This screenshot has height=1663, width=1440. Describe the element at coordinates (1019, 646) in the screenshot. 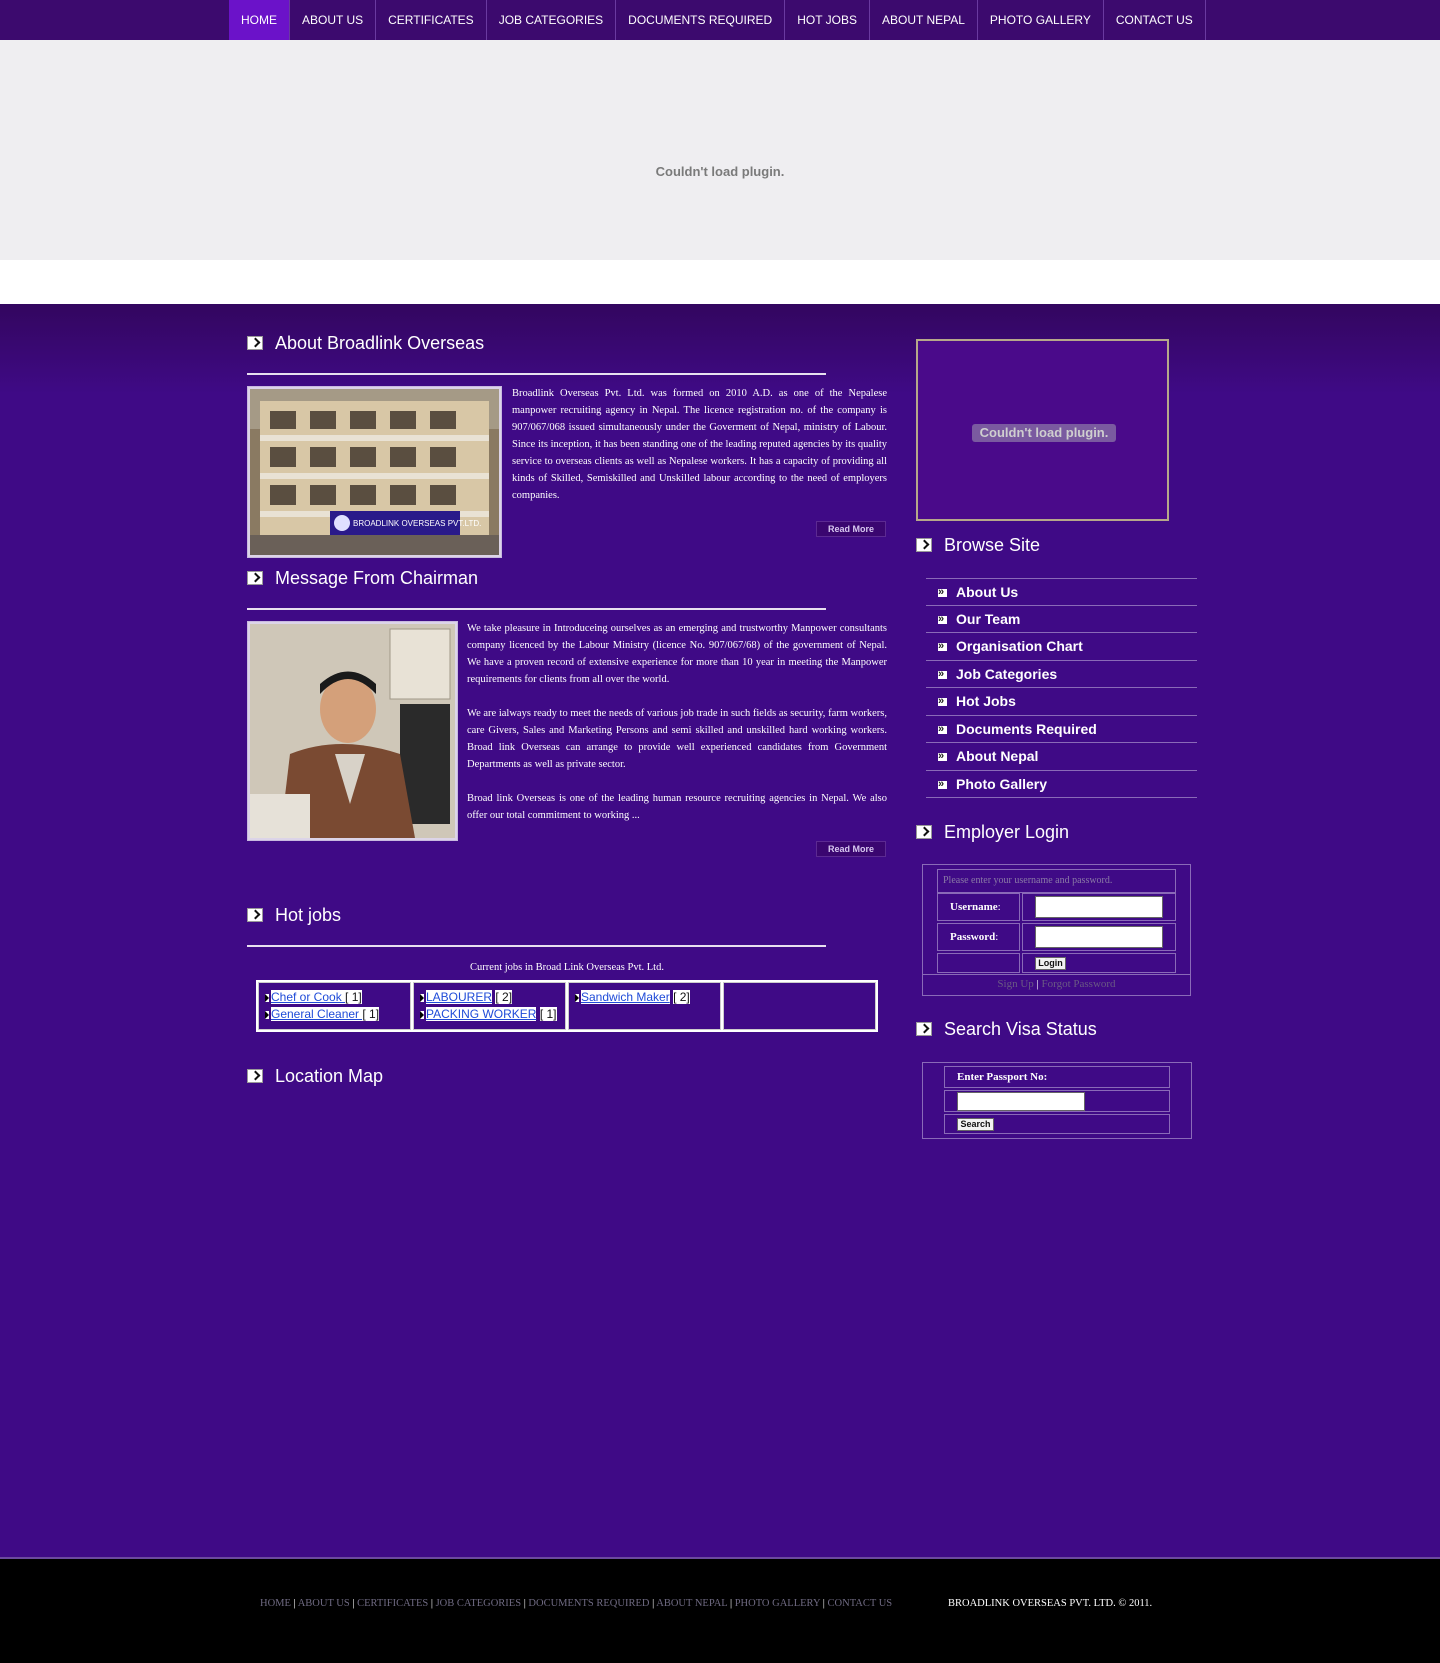

I see `browse-item-label: Organisation Chart` at that location.